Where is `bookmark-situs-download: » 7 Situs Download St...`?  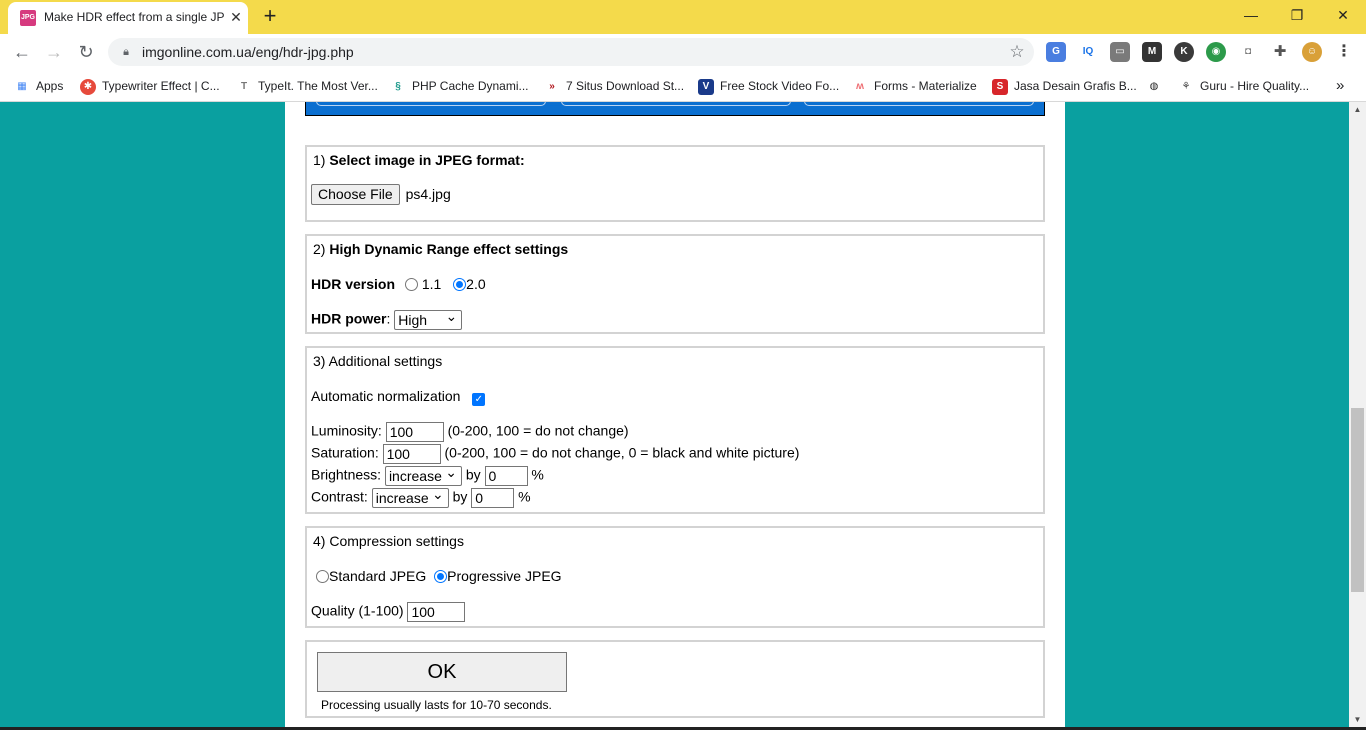
bookmark-situs-download: » 7 Situs Download St... is located at coordinates (614, 86).